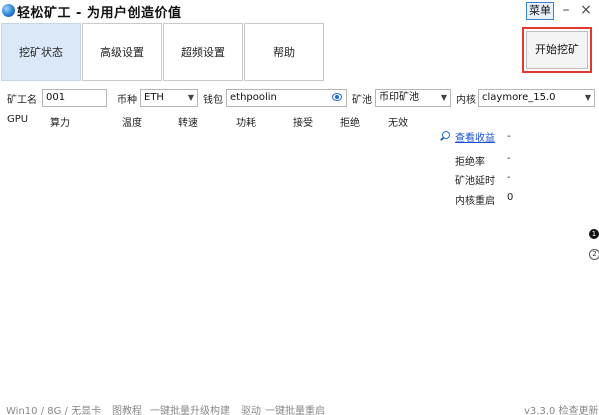 Image resolution: width=599 pixels, height=415 pixels. What do you see at coordinates (284, 52) in the screenshot?
I see `tab-help: 帮助` at bounding box center [284, 52].